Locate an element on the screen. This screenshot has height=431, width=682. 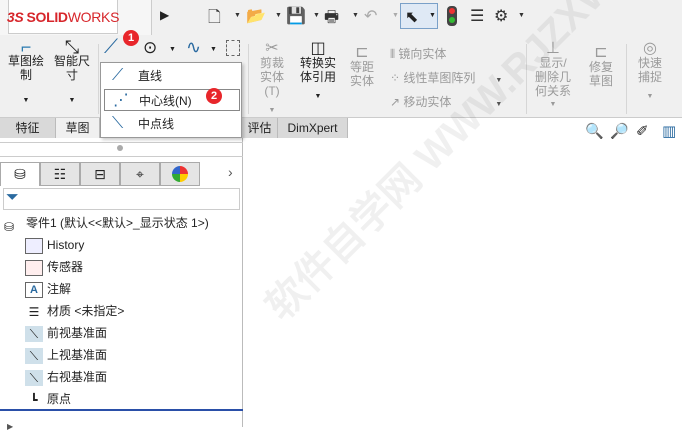
offset-icon: ⊏ is located at coordinates (362, 52).